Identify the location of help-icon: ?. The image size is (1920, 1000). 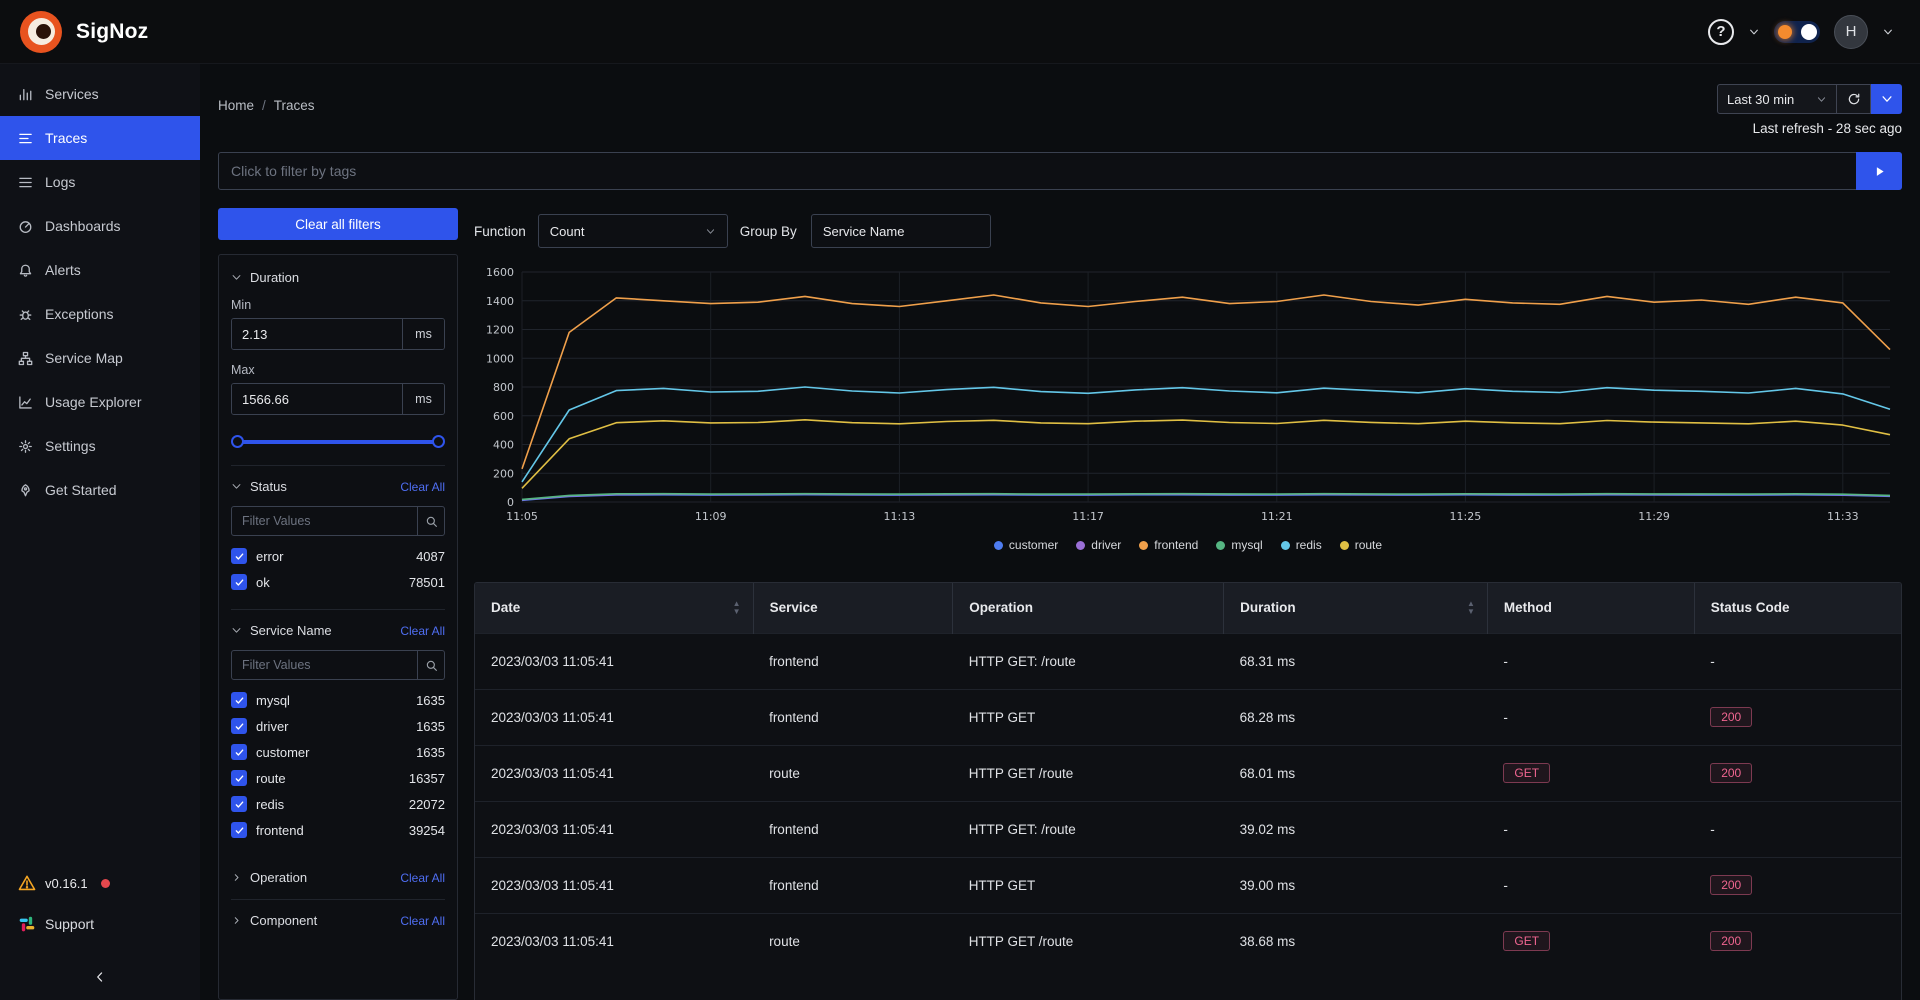
(1721, 31).